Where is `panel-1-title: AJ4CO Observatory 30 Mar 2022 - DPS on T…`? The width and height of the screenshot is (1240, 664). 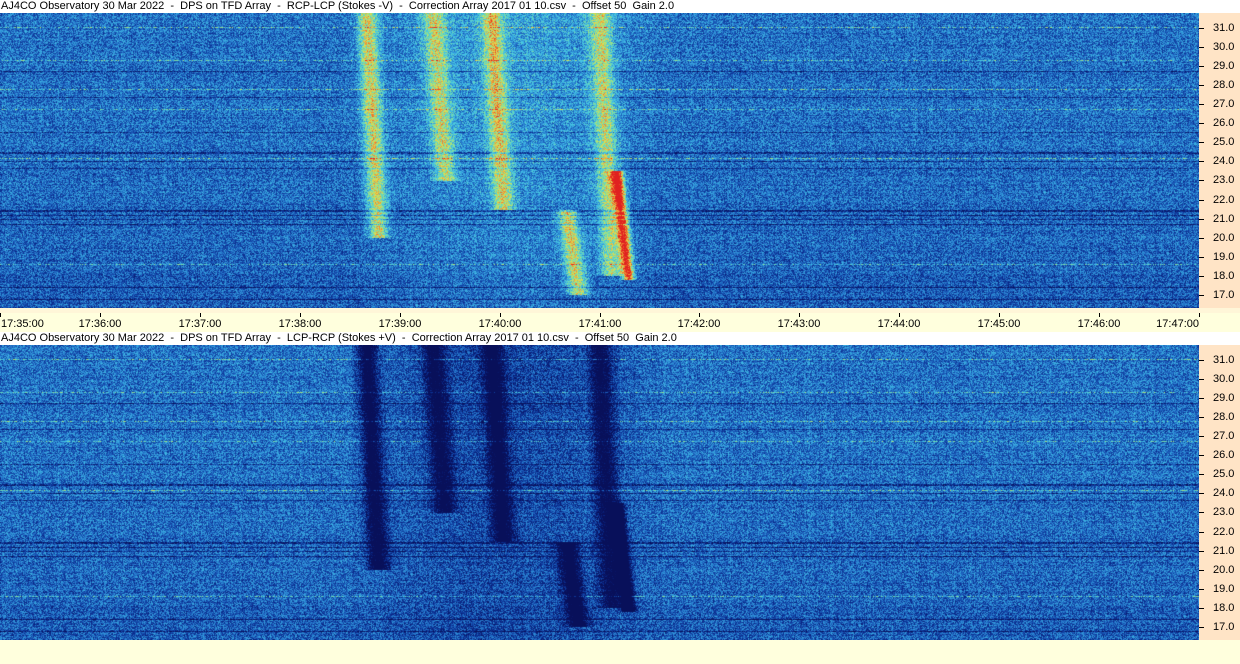
panel-1-title: AJ4CO Observatory 30 Mar 2022 - DPS on T… is located at coordinates (620, 6).